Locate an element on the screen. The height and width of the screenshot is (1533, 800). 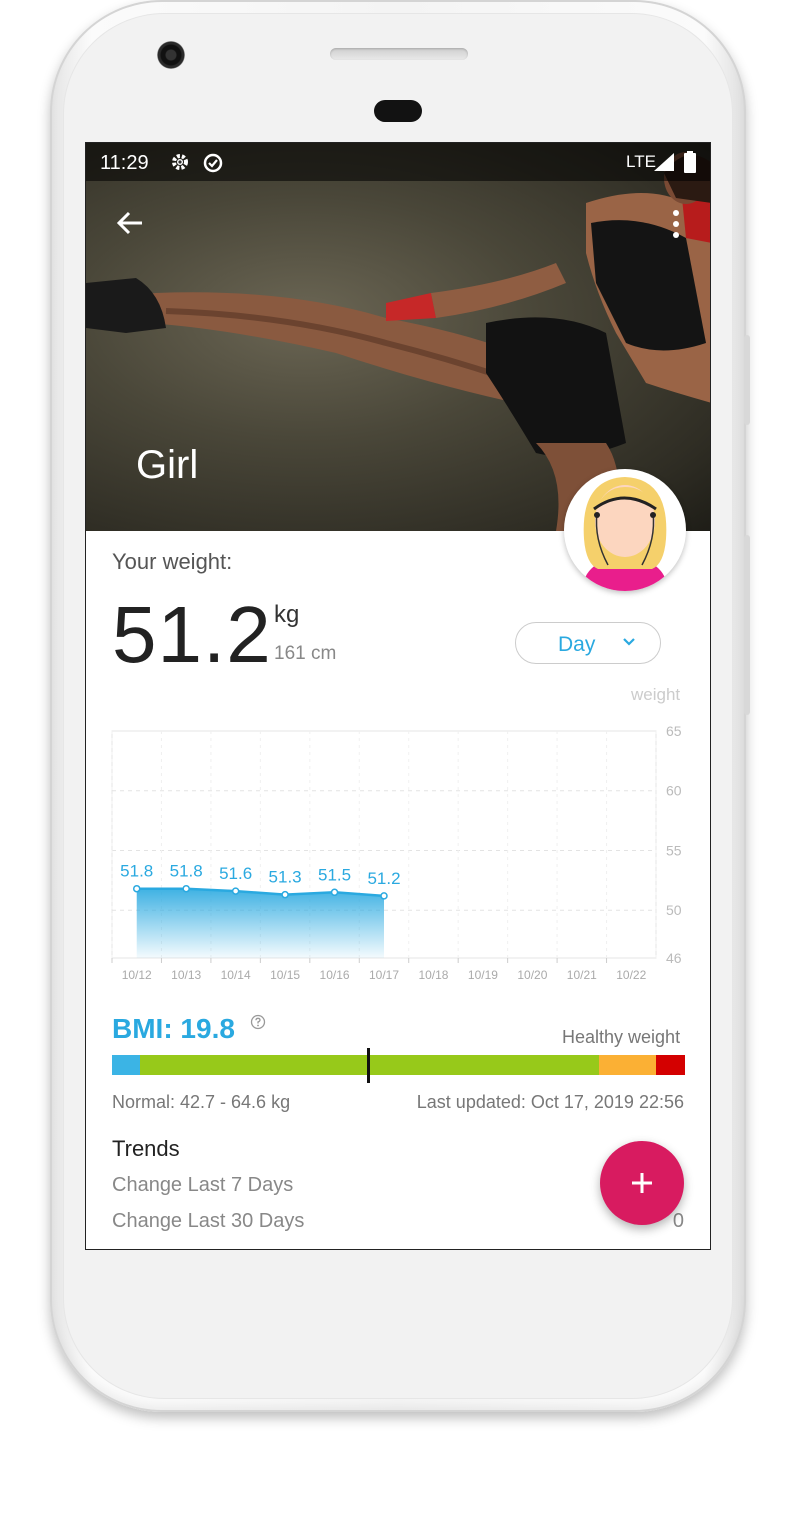
x-tick-label: 10/16 is located at coordinates (335, 975).